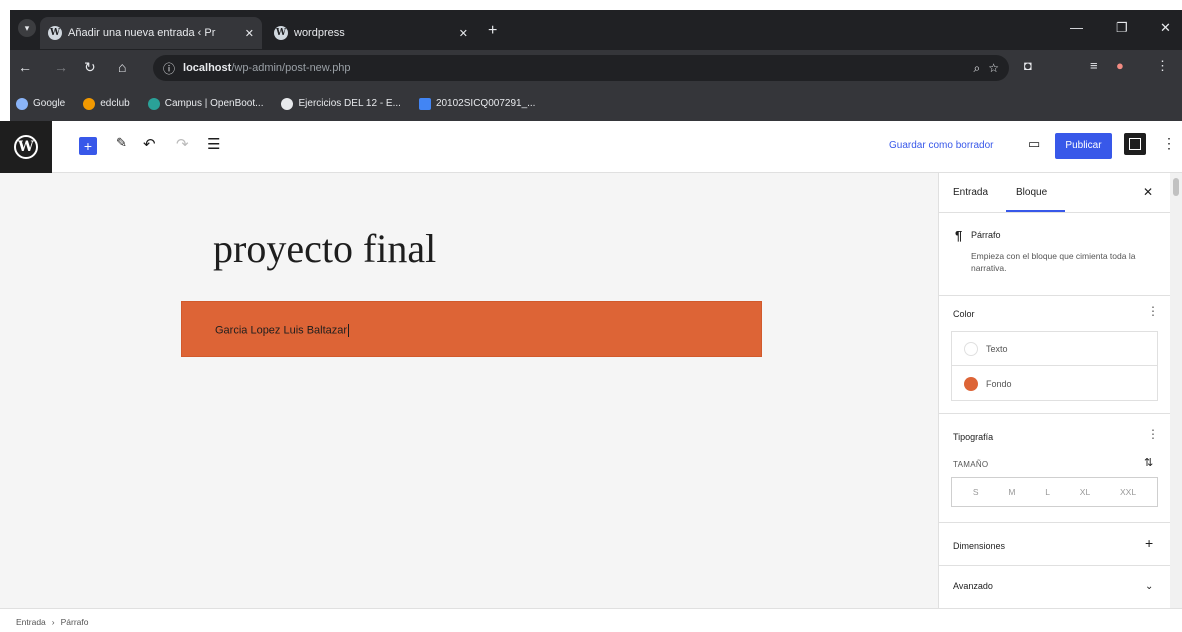  Describe the element at coordinates (31, 624) in the screenshot. I see `breadcrumb-item-entrada: Entrada` at that location.